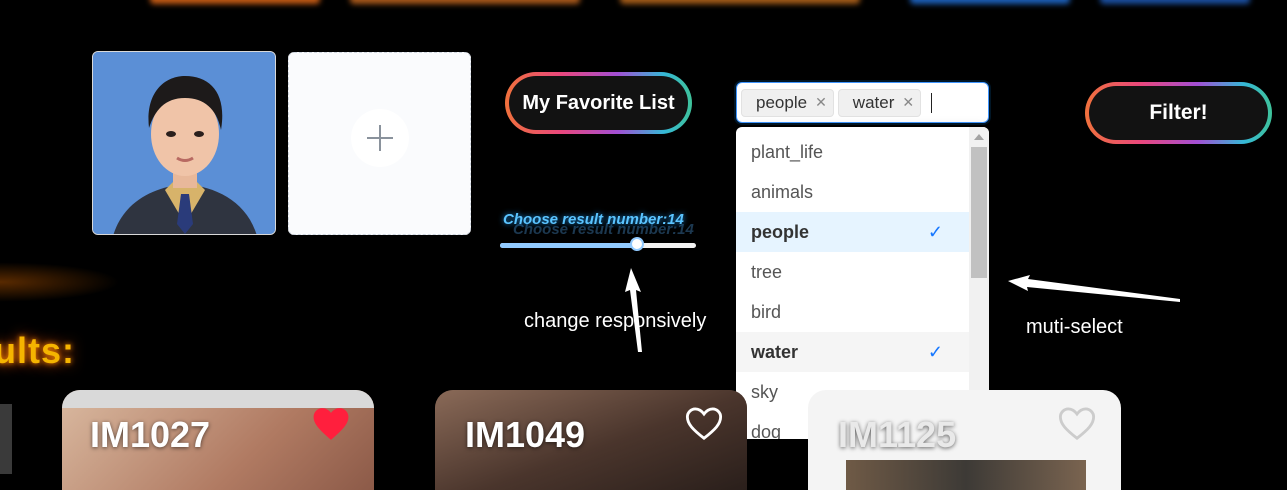 The width and height of the screenshot is (1287, 490). Describe the element at coordinates (525, 434) in the screenshot. I see `card-id: IM1049` at that location.